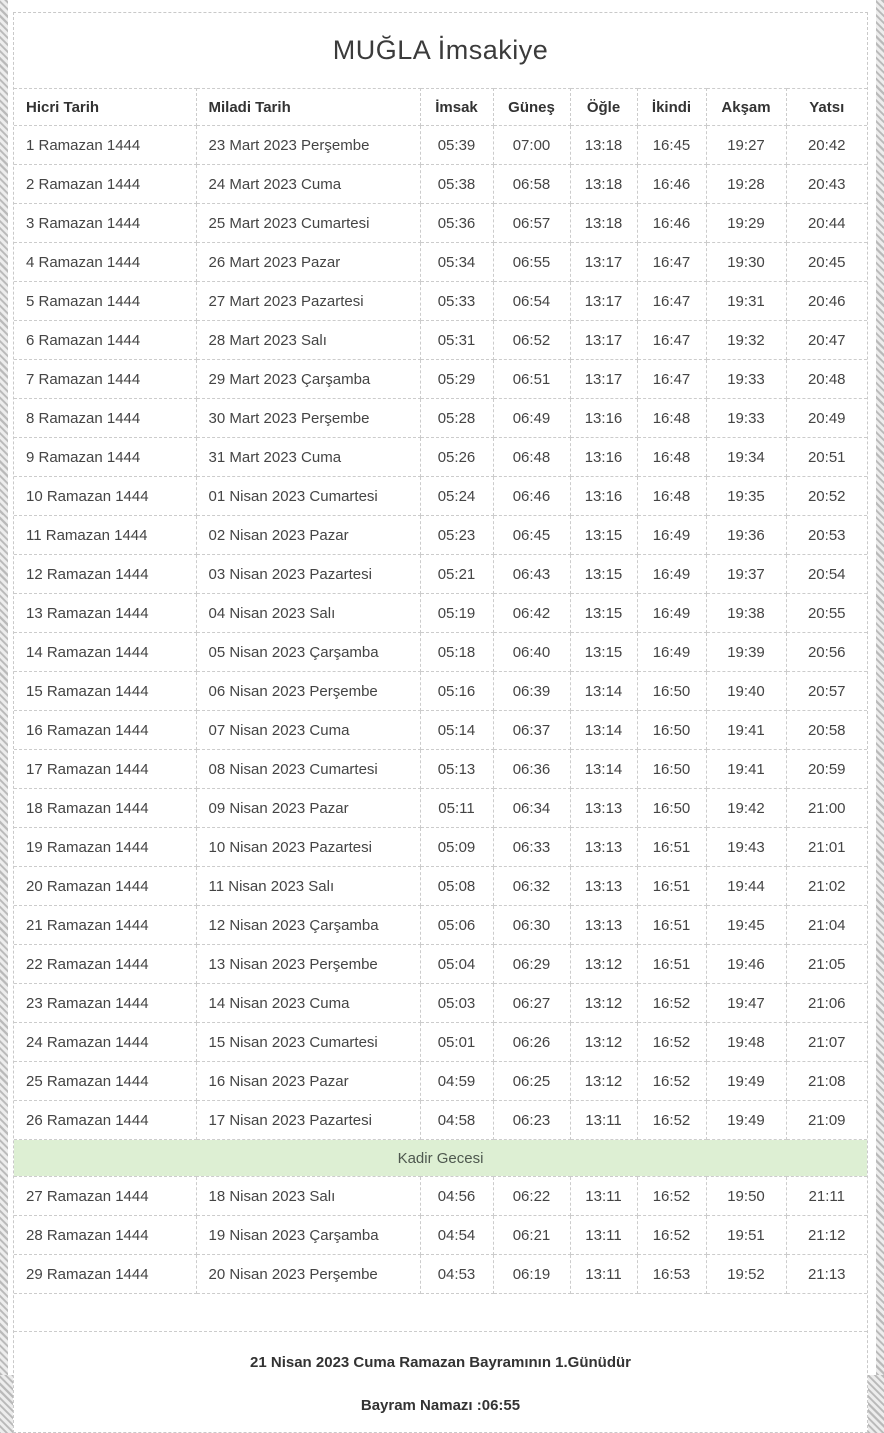 This screenshot has height=1433, width=884. Describe the element at coordinates (105, 1120) in the screenshot. I see `cell-hicri-tarih: 26 Ramazan 1444` at that location.